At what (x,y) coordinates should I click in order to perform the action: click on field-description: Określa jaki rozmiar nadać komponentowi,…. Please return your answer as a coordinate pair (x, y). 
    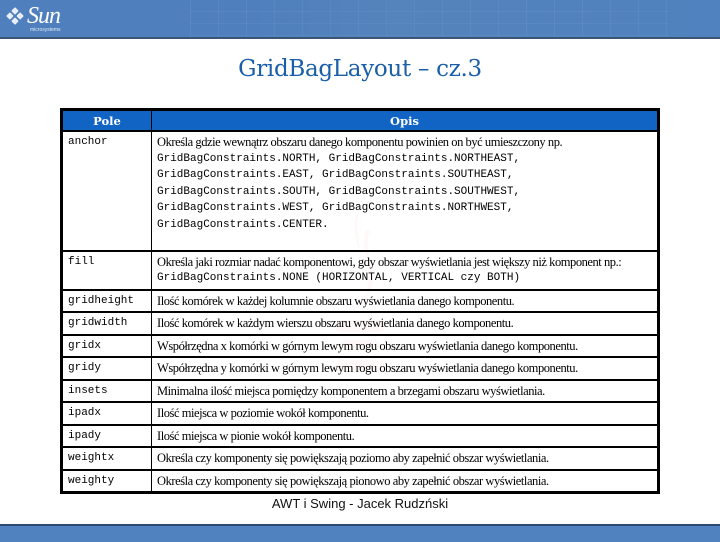
    Looking at the image, I should click on (405, 269).